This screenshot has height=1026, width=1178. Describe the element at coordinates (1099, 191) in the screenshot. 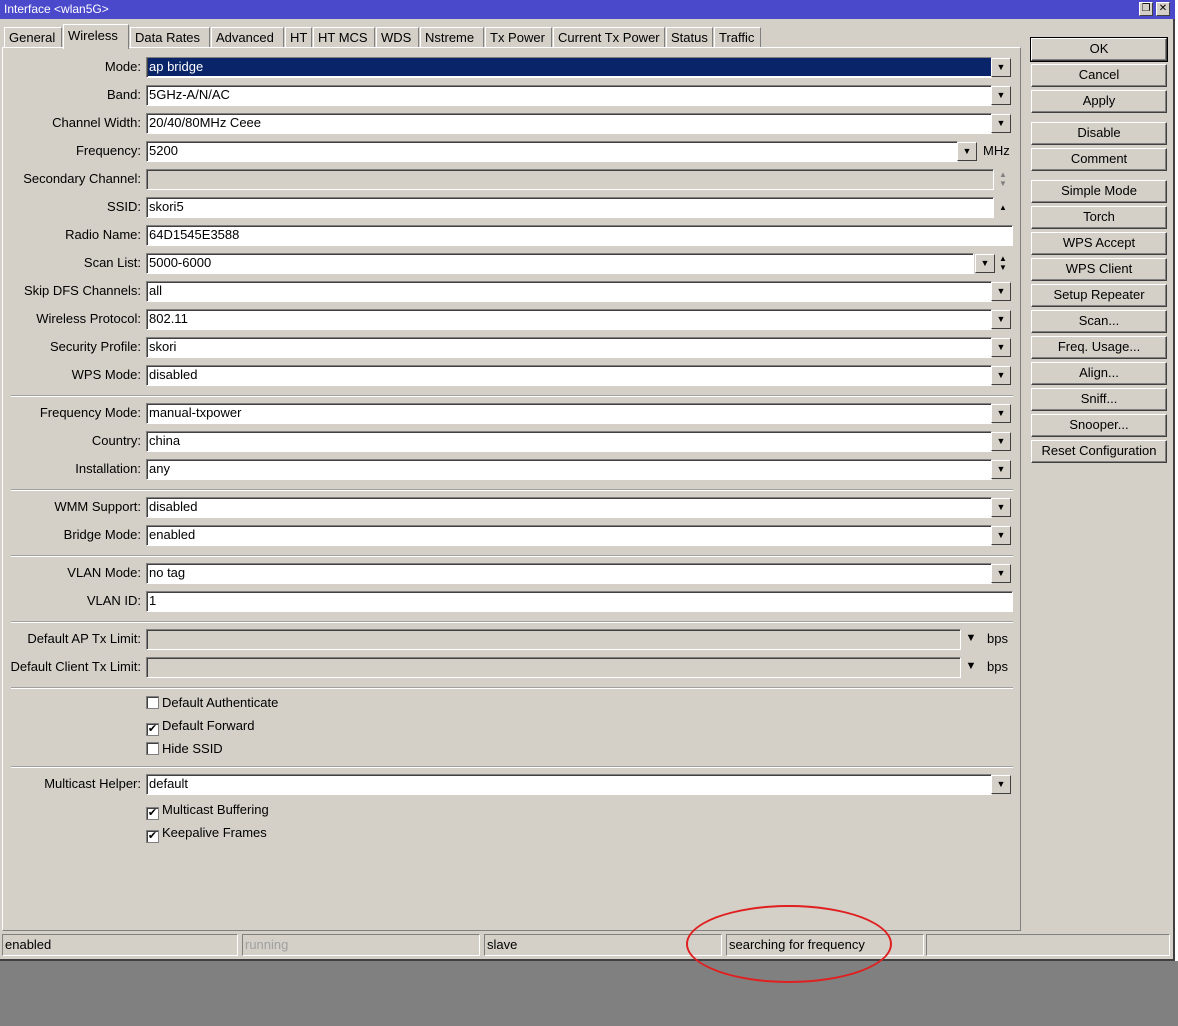

I see `simple-mode-button: Simple Mode` at that location.